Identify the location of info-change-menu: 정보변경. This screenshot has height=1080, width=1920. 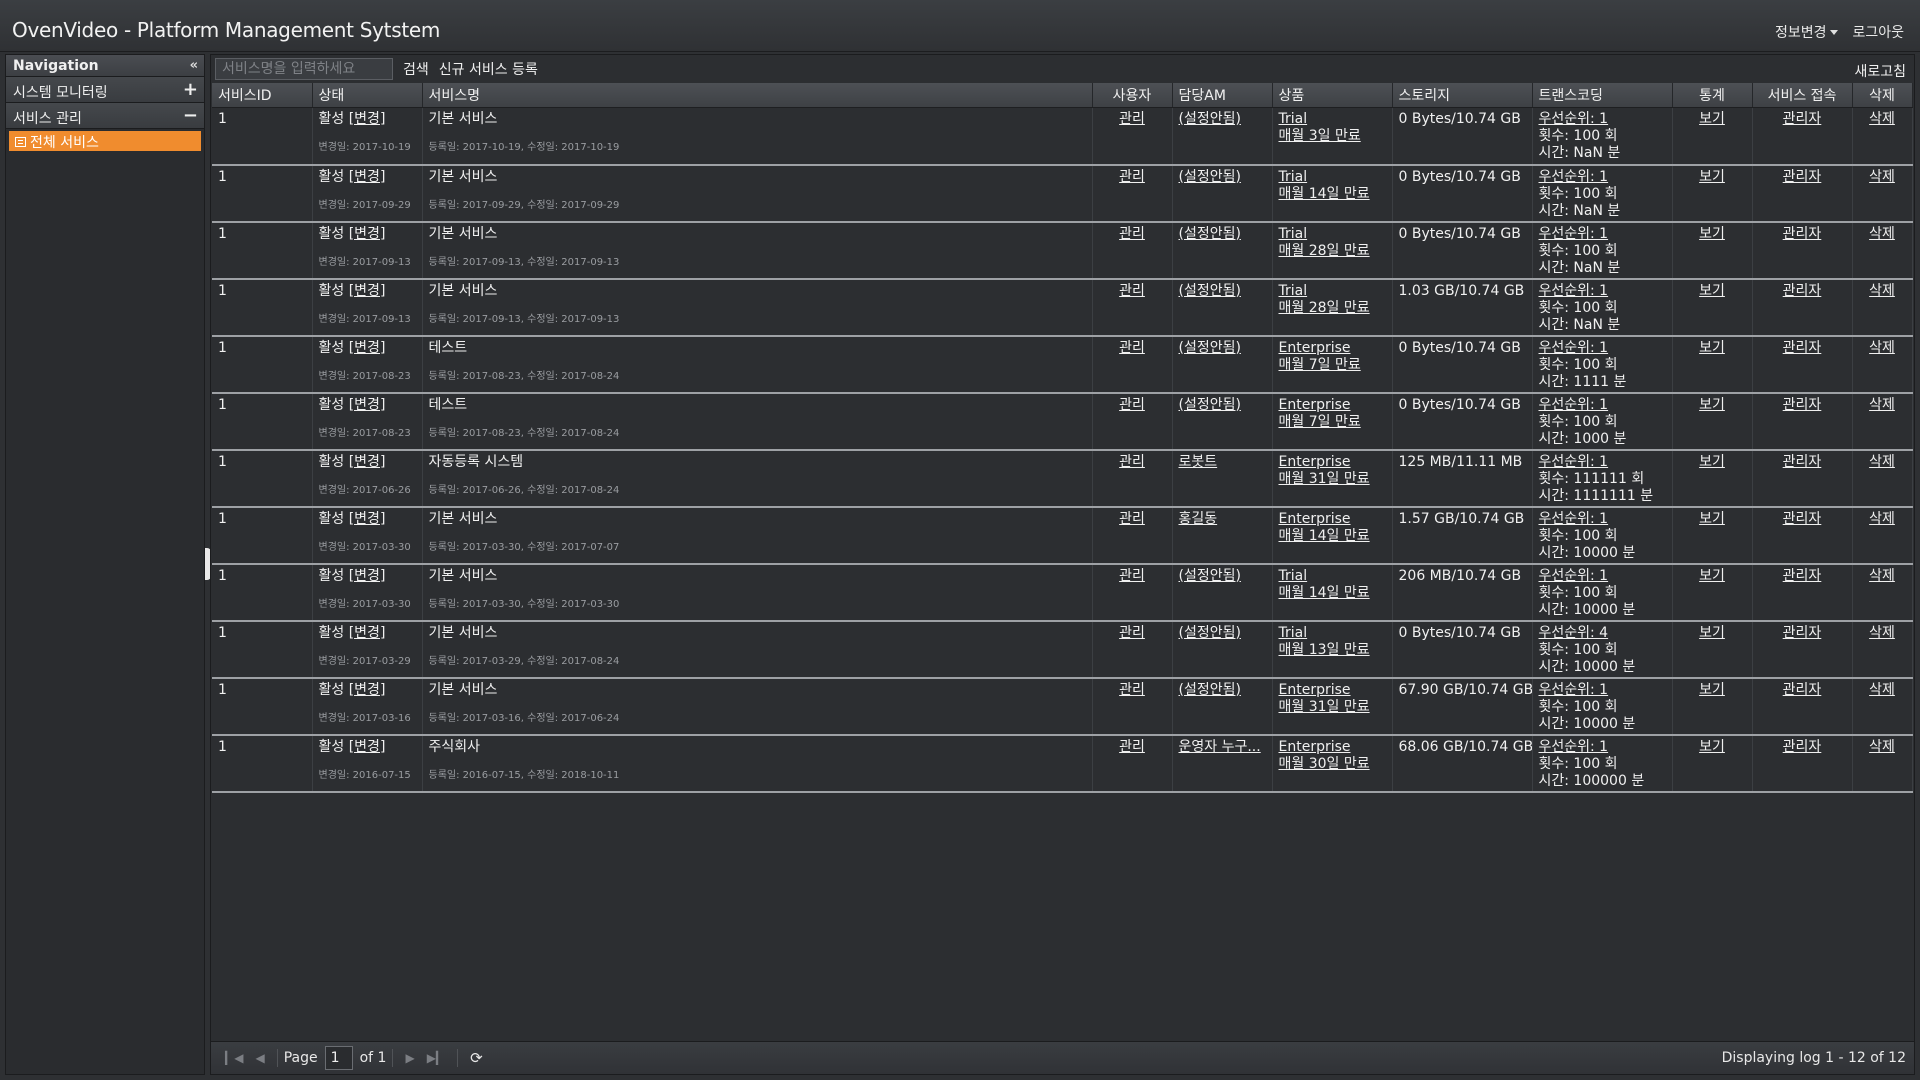
(1807, 32).